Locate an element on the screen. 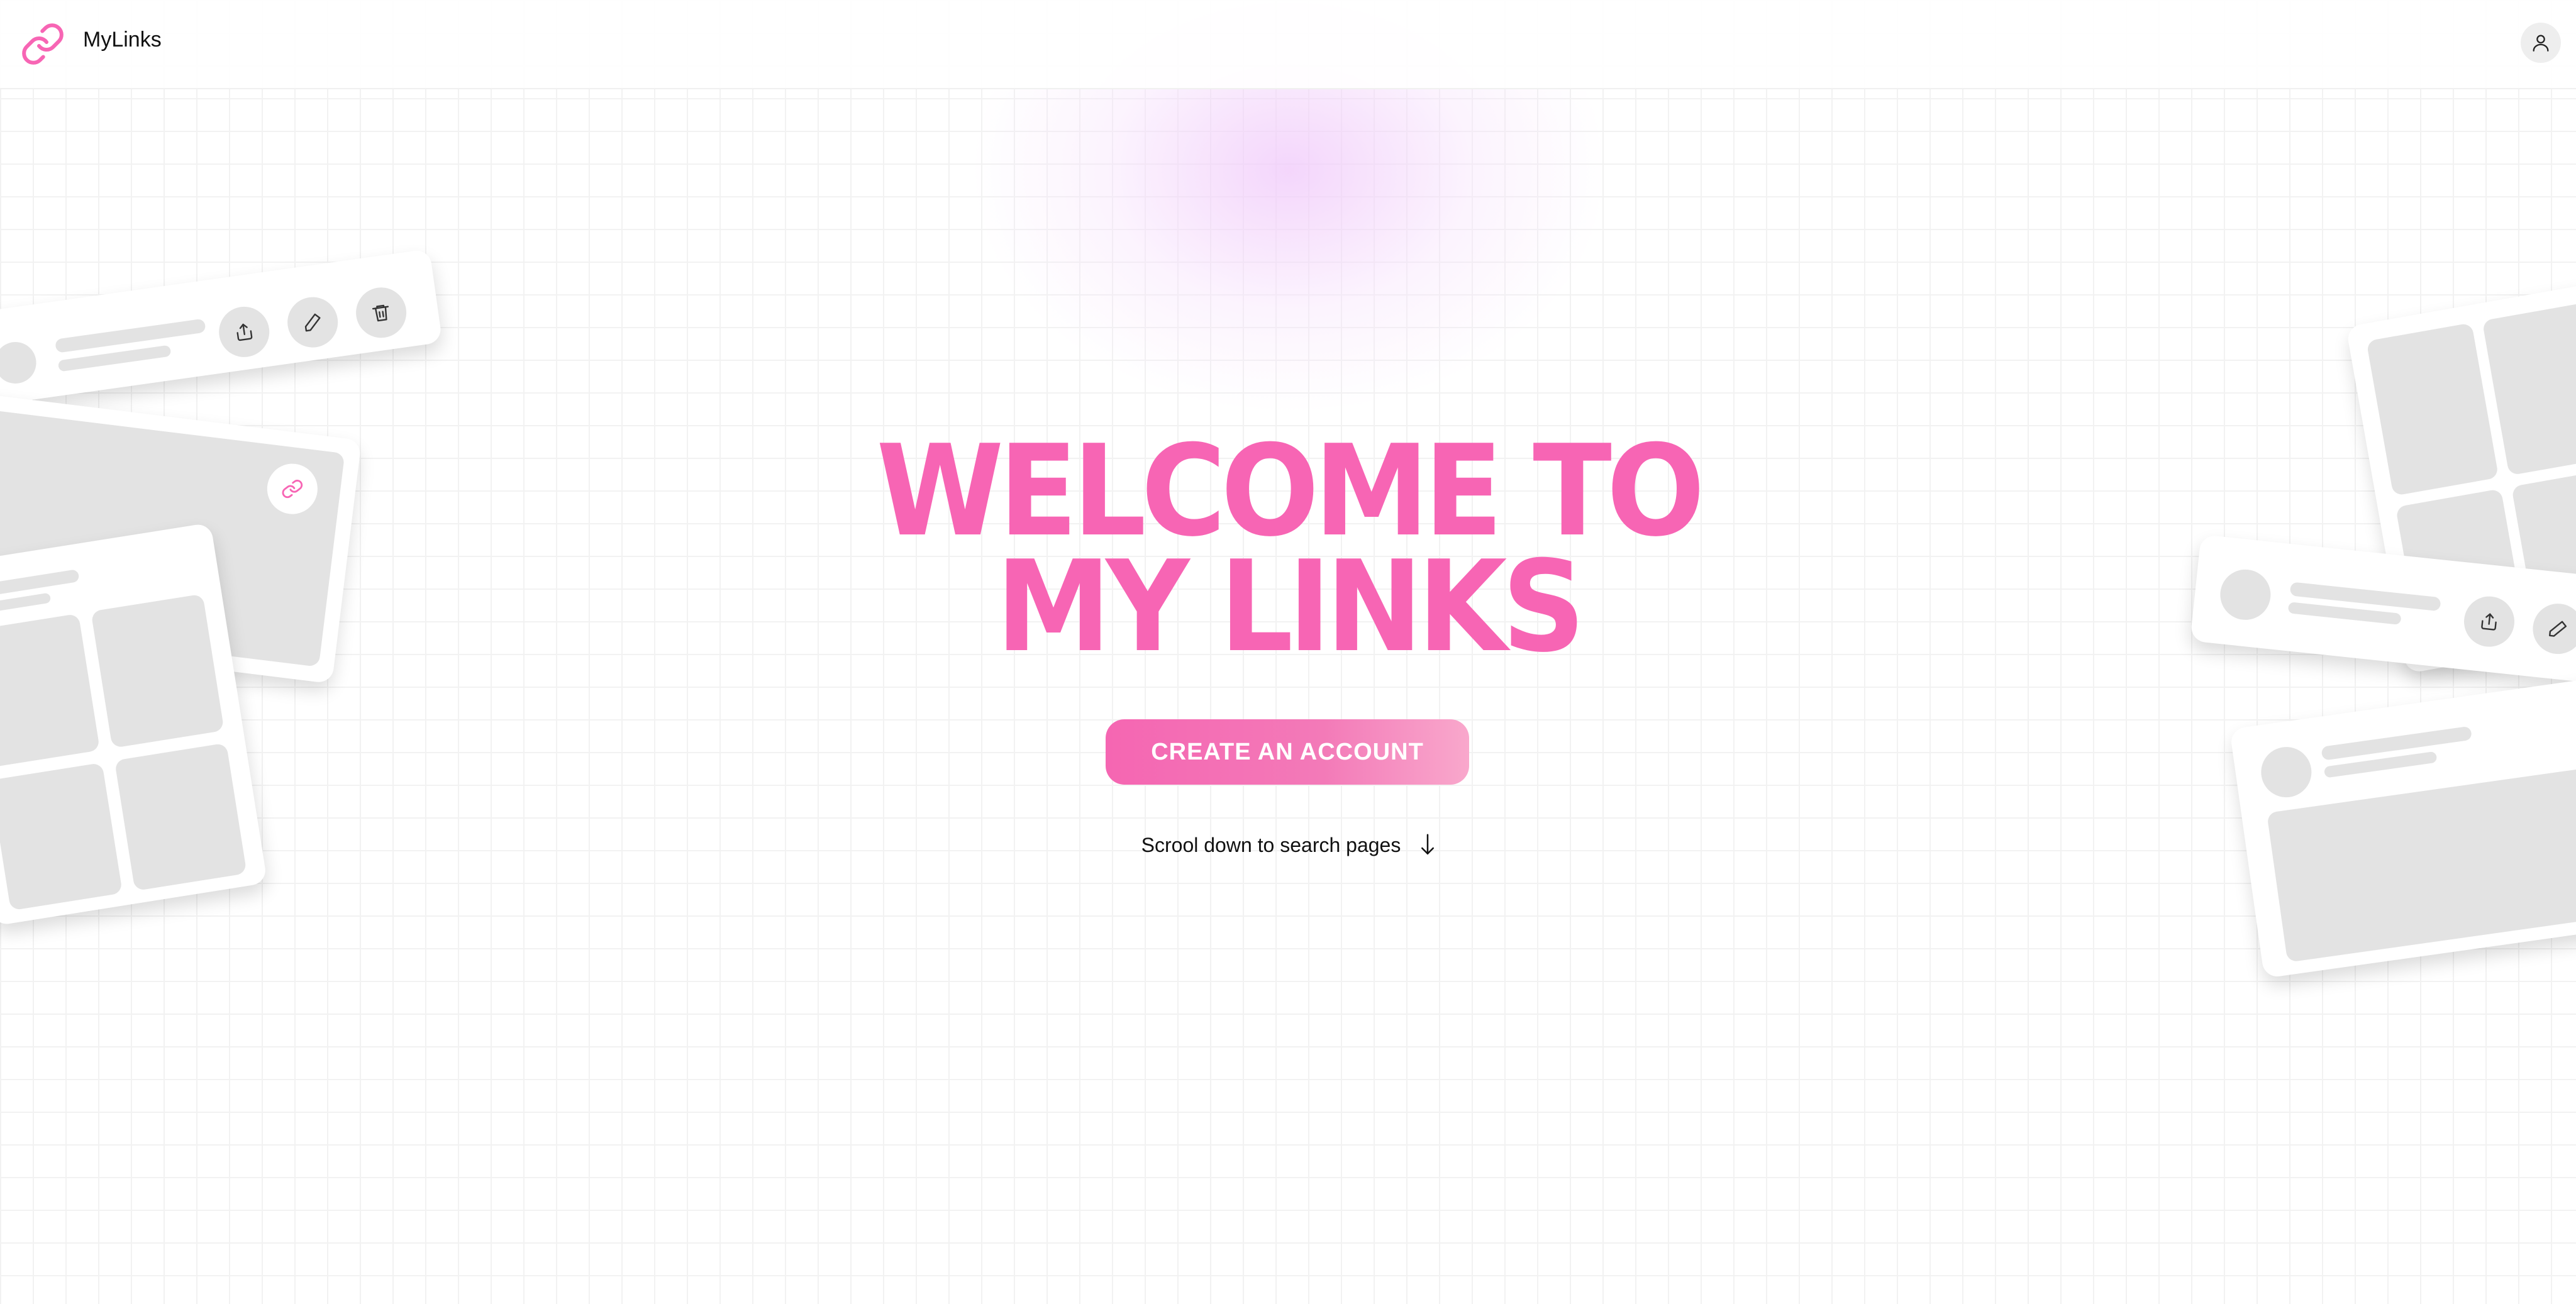  hero-title-line-1: WELCOME TO is located at coordinates (1290, 491).